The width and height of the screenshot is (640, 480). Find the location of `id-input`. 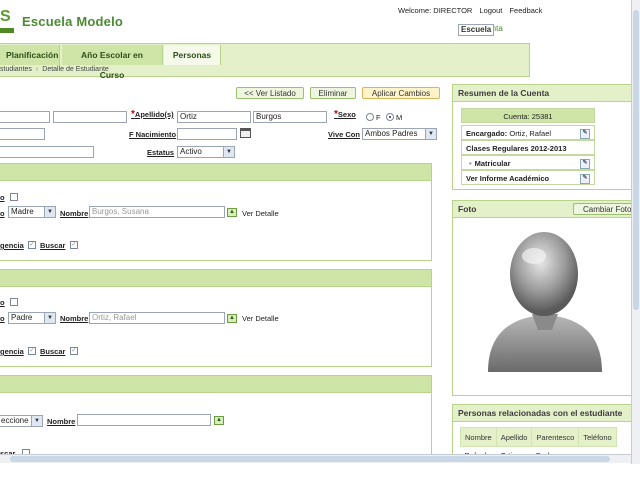

id-input is located at coordinates (22, 134).